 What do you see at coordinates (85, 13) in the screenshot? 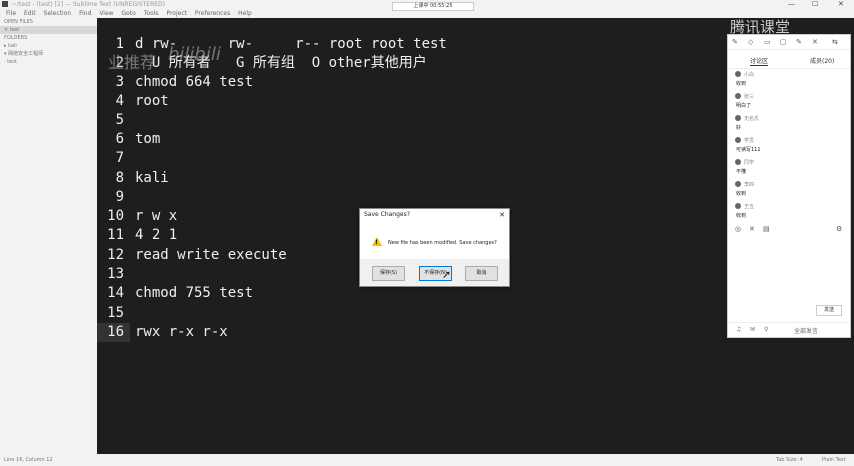
I see `menu-find: Find` at bounding box center [85, 13].